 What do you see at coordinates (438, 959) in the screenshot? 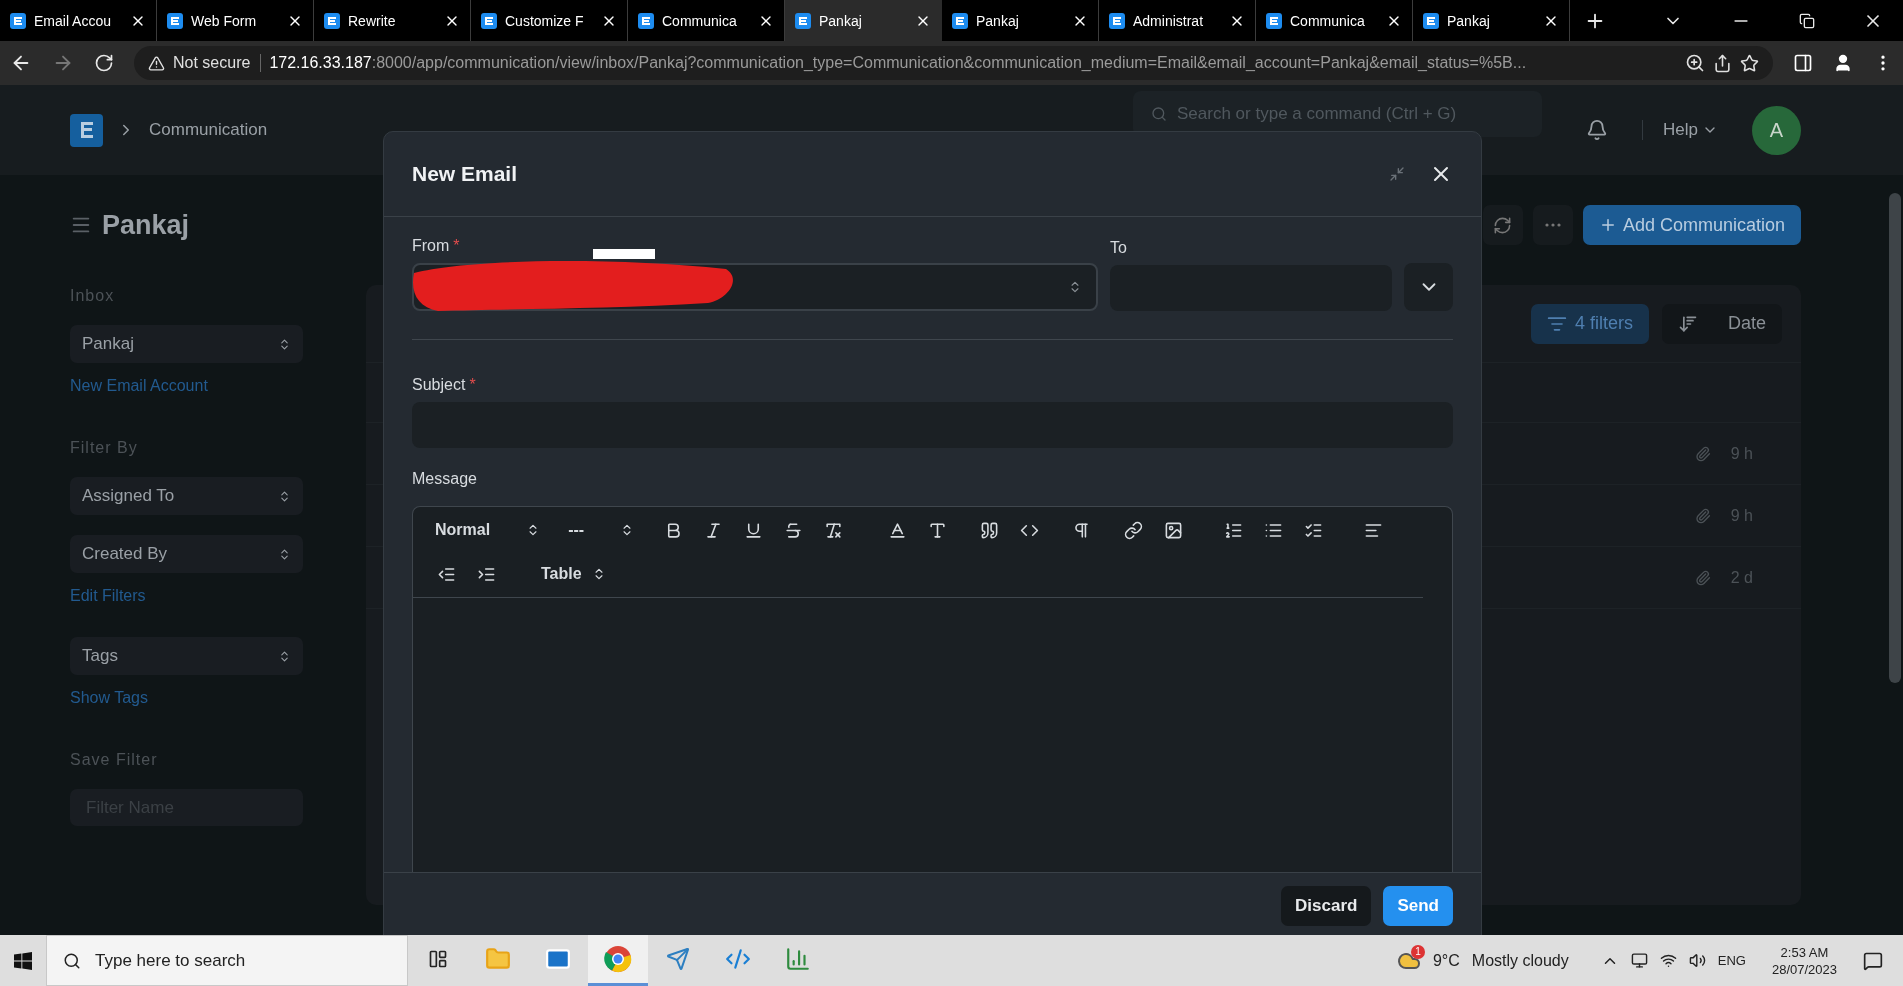
I see `task-view-icon` at bounding box center [438, 959].